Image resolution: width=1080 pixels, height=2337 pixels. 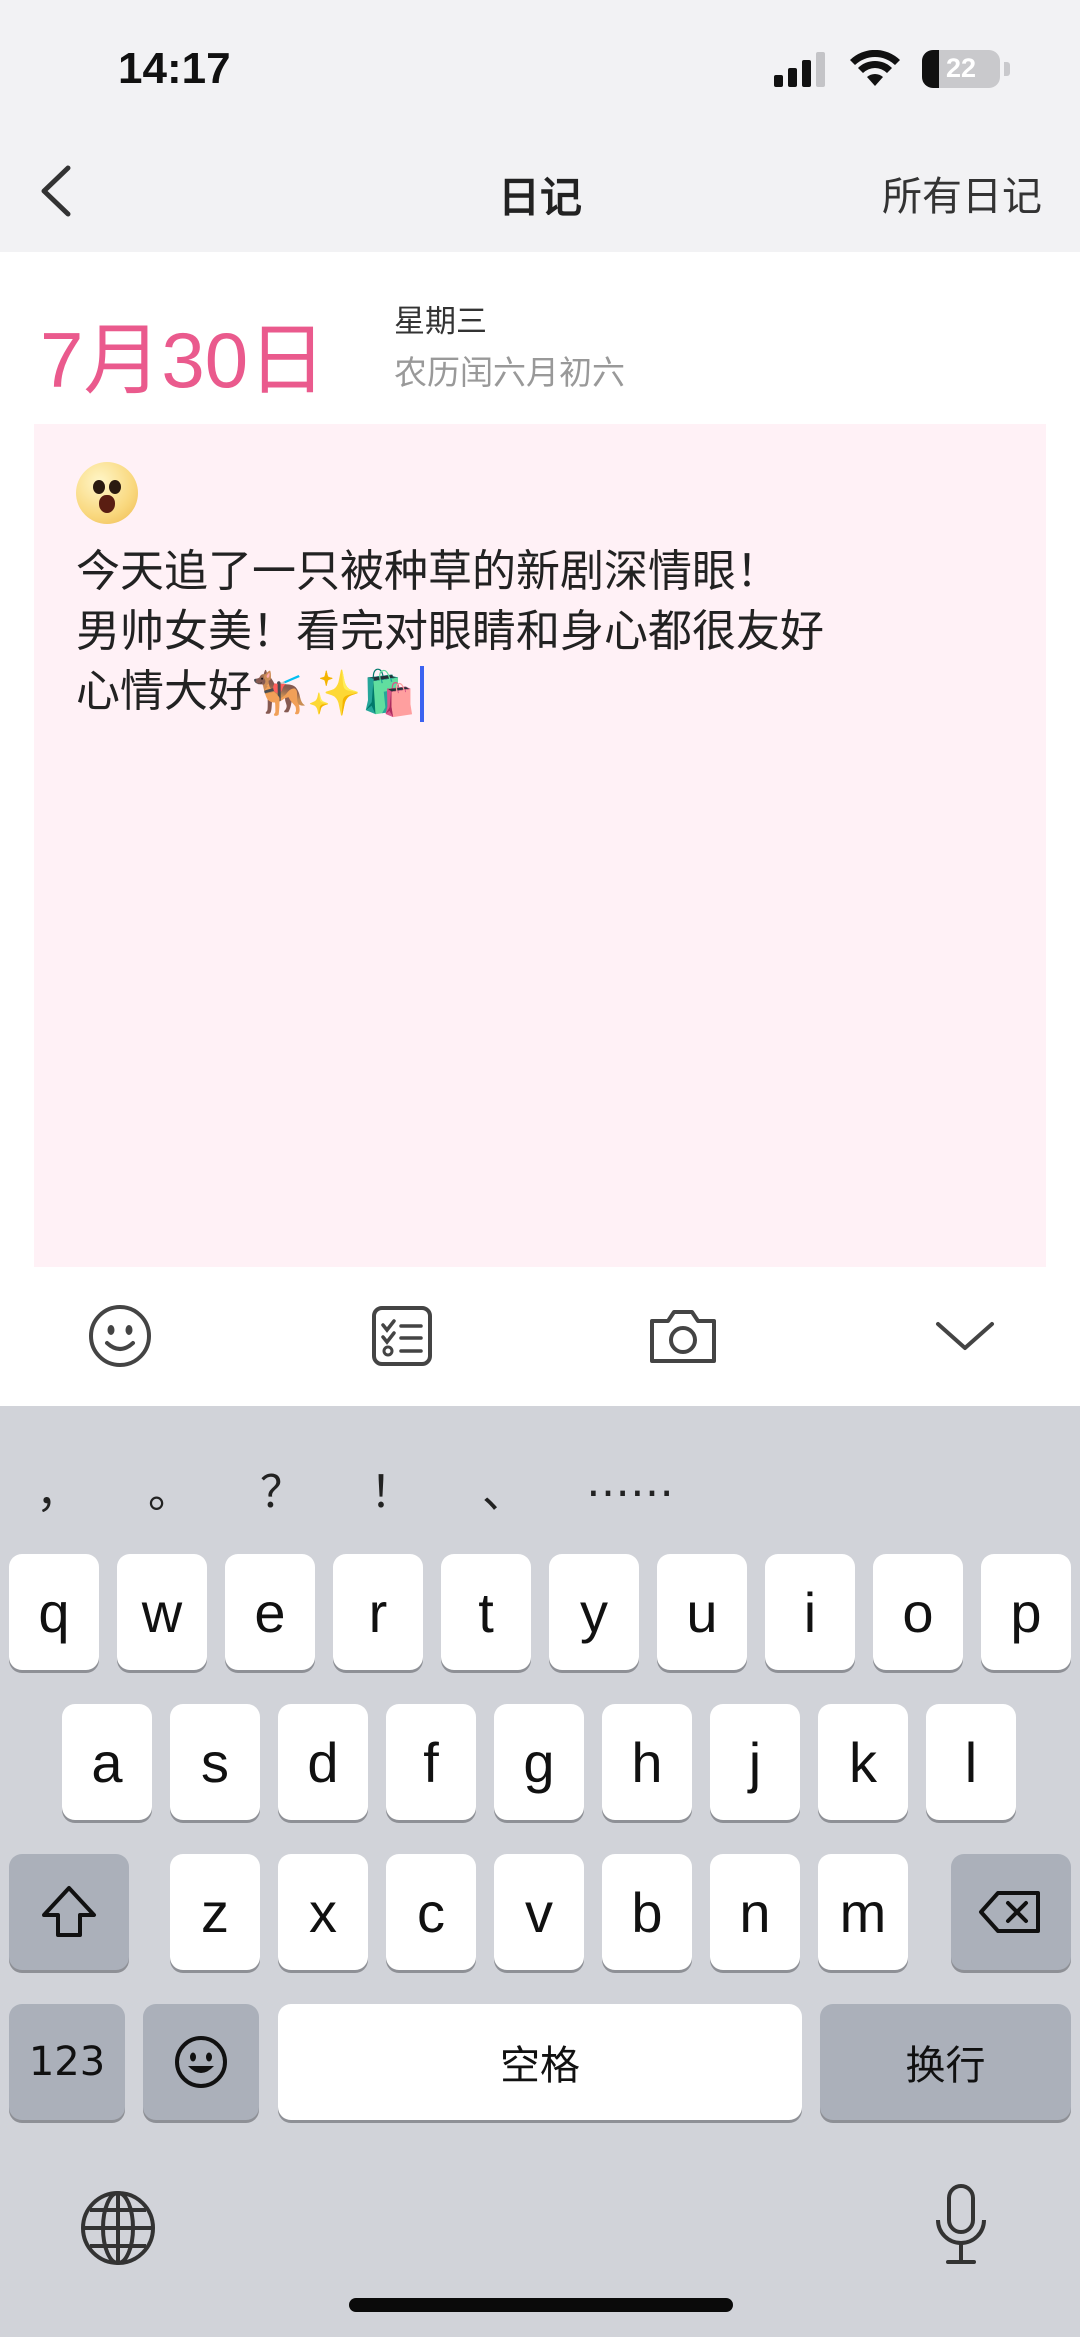 I want to click on key-f: f, so click(x=431, y=1762).